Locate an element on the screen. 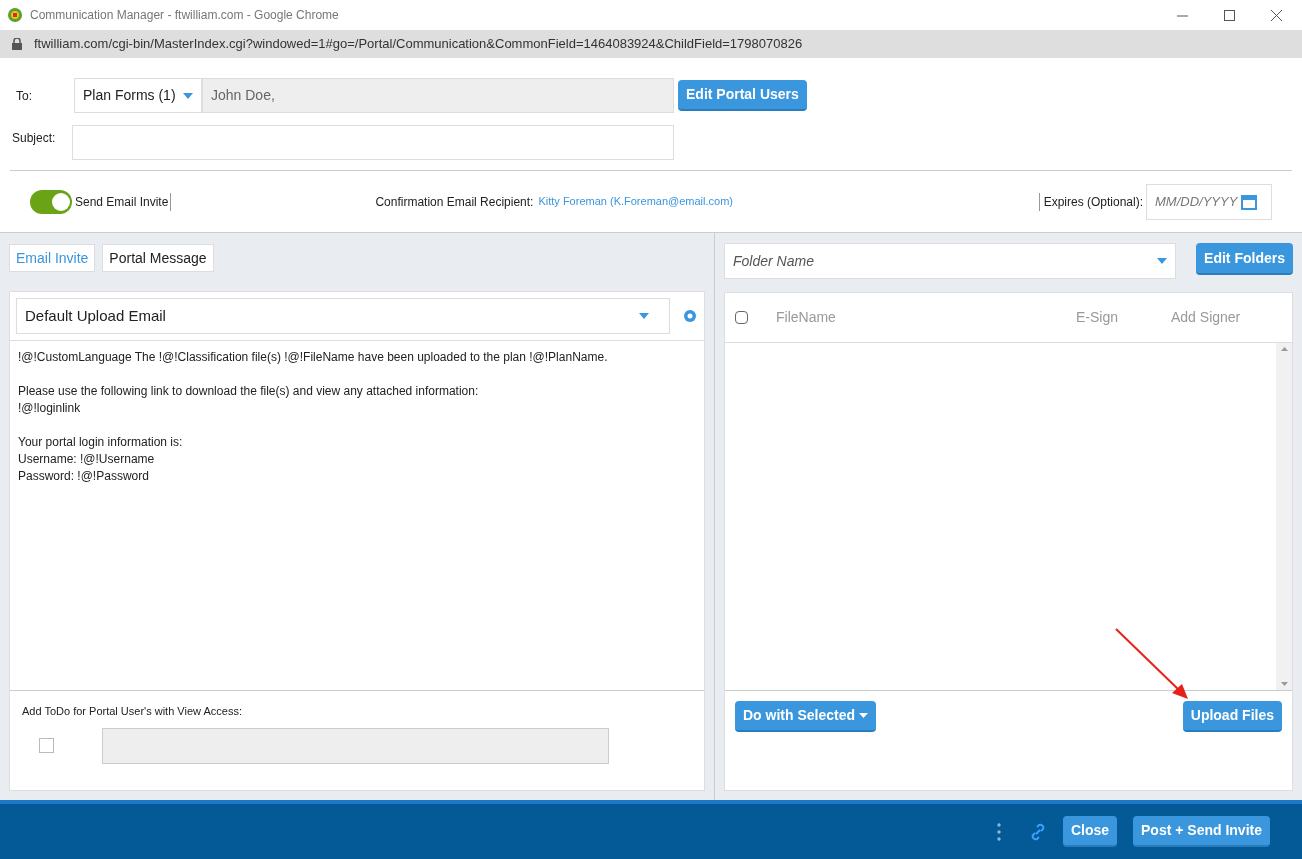 The image size is (1302, 859). todo-field is located at coordinates (355, 745).